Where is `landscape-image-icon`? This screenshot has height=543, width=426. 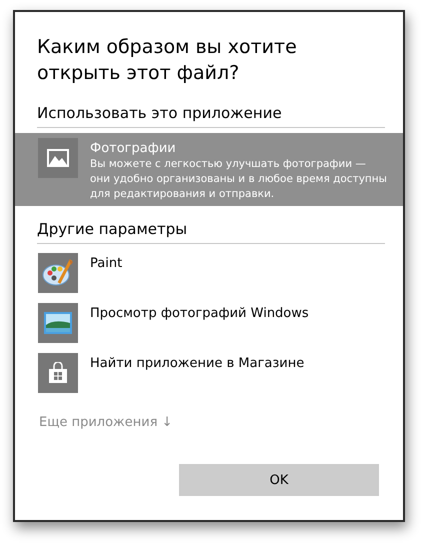
landscape-image-icon is located at coordinates (58, 323).